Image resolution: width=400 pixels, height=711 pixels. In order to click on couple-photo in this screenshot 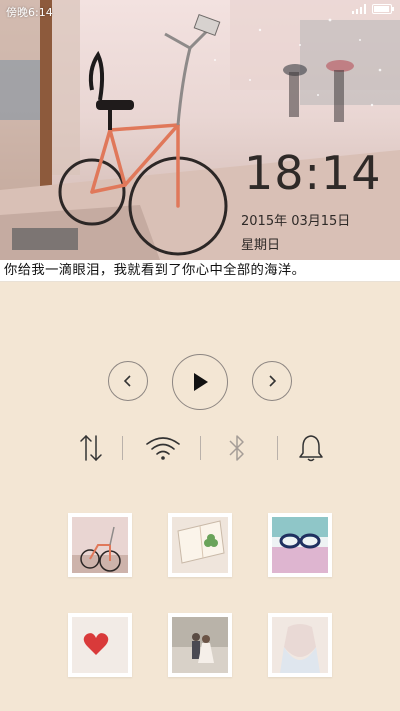, I will do `click(200, 645)`.